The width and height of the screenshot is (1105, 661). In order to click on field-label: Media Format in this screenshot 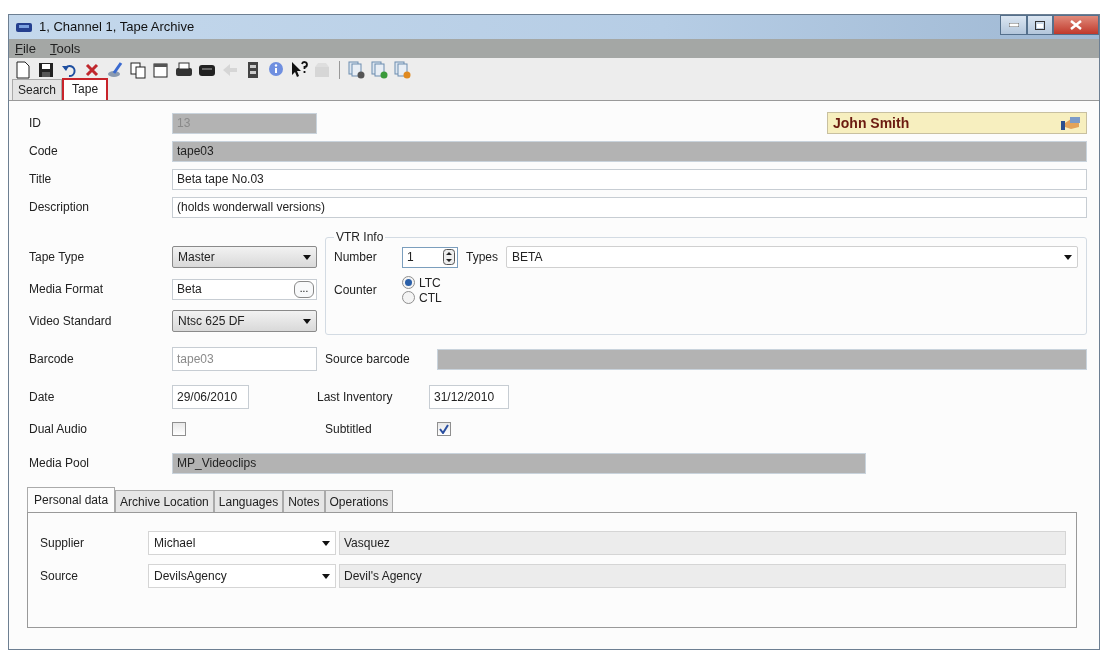, I will do `click(66, 289)`.